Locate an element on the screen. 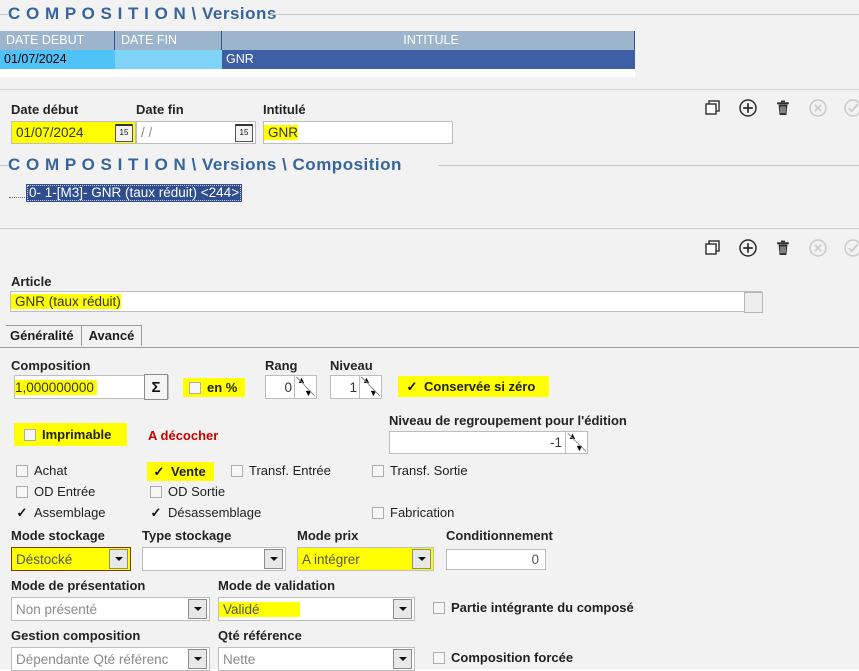  table-row: 01/07/2024 GNR is located at coordinates (317, 59).